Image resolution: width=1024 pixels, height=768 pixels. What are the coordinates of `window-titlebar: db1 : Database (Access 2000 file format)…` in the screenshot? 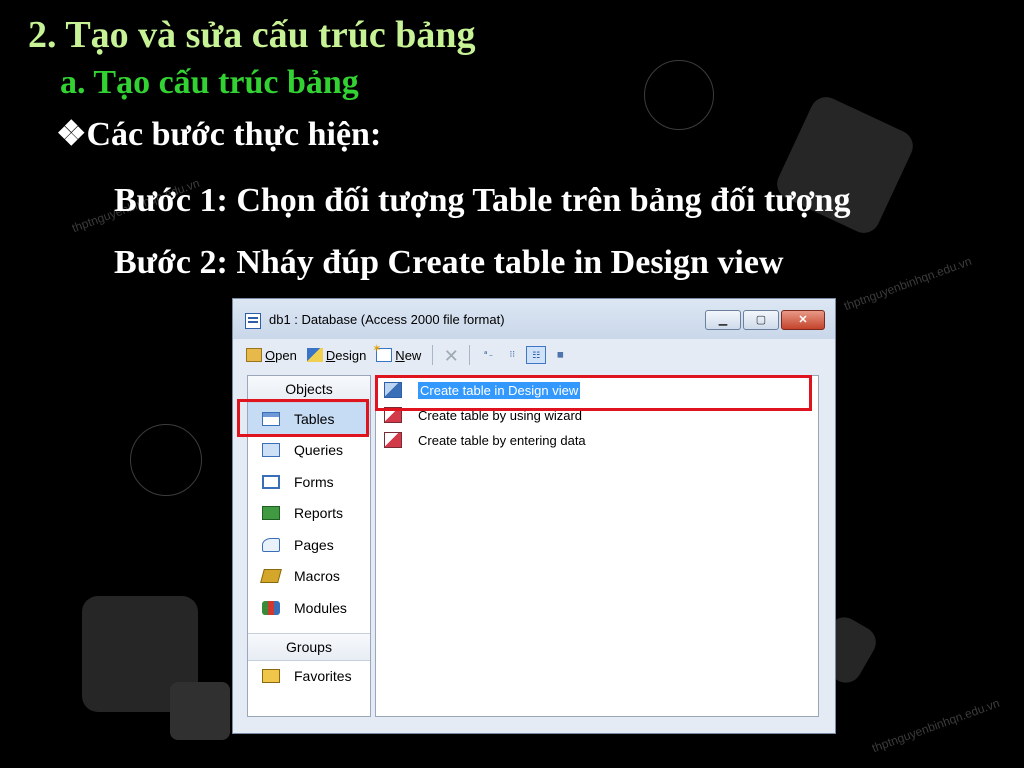 It's located at (534, 319).